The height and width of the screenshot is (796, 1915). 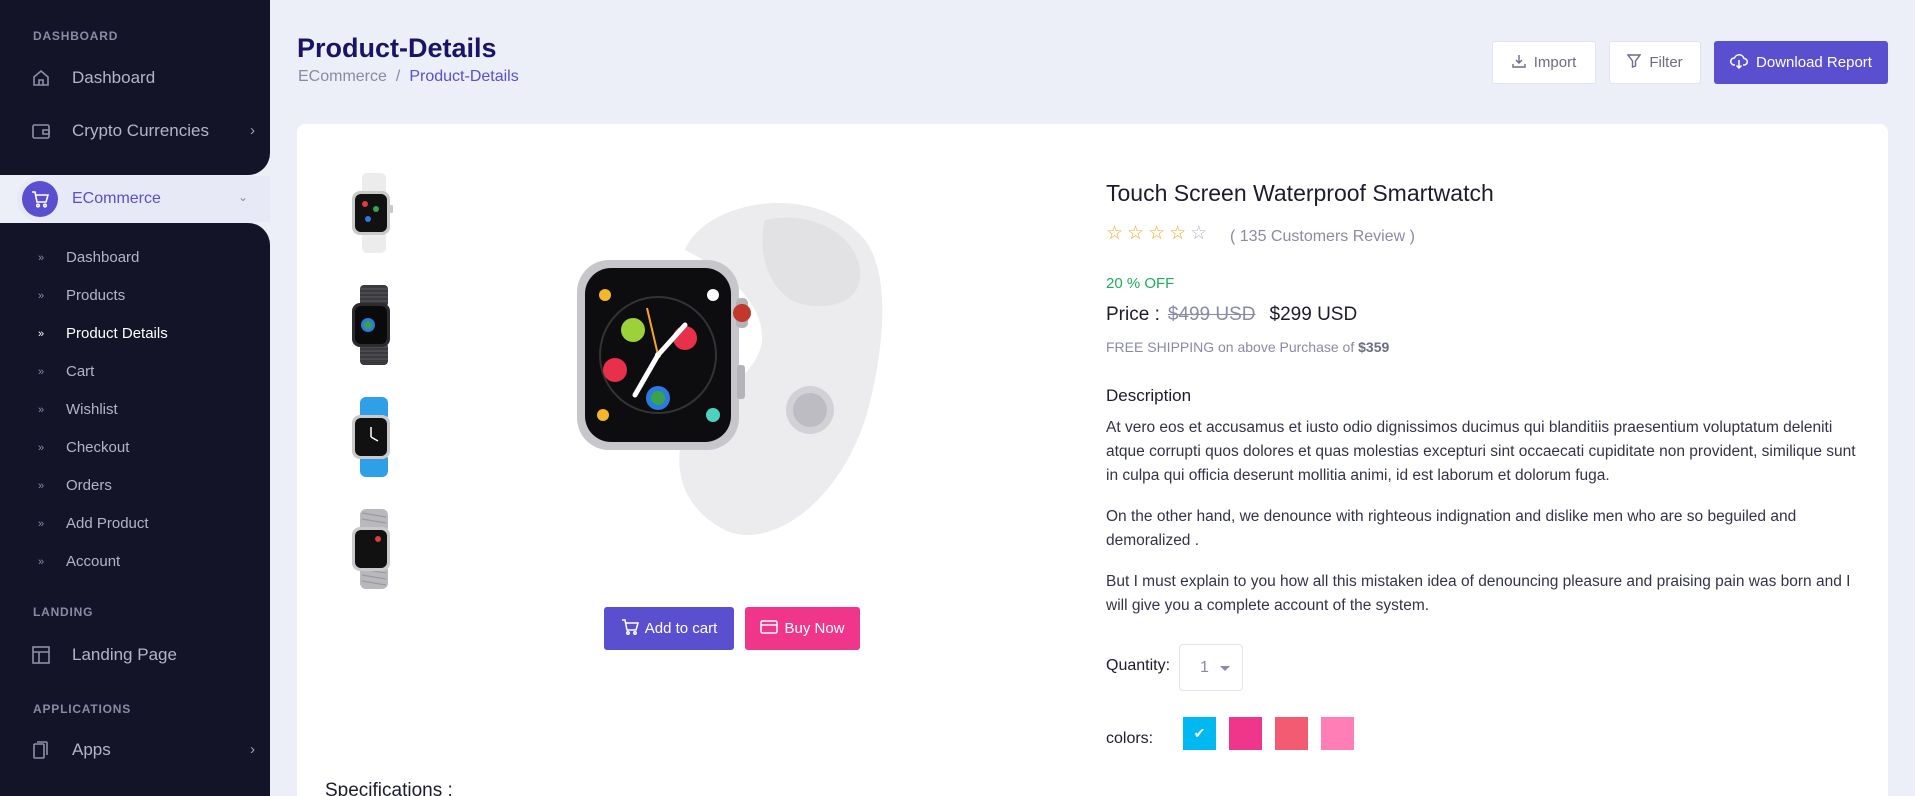 I want to click on sidebar-subitem-label: Wishlist, so click(x=92, y=409).